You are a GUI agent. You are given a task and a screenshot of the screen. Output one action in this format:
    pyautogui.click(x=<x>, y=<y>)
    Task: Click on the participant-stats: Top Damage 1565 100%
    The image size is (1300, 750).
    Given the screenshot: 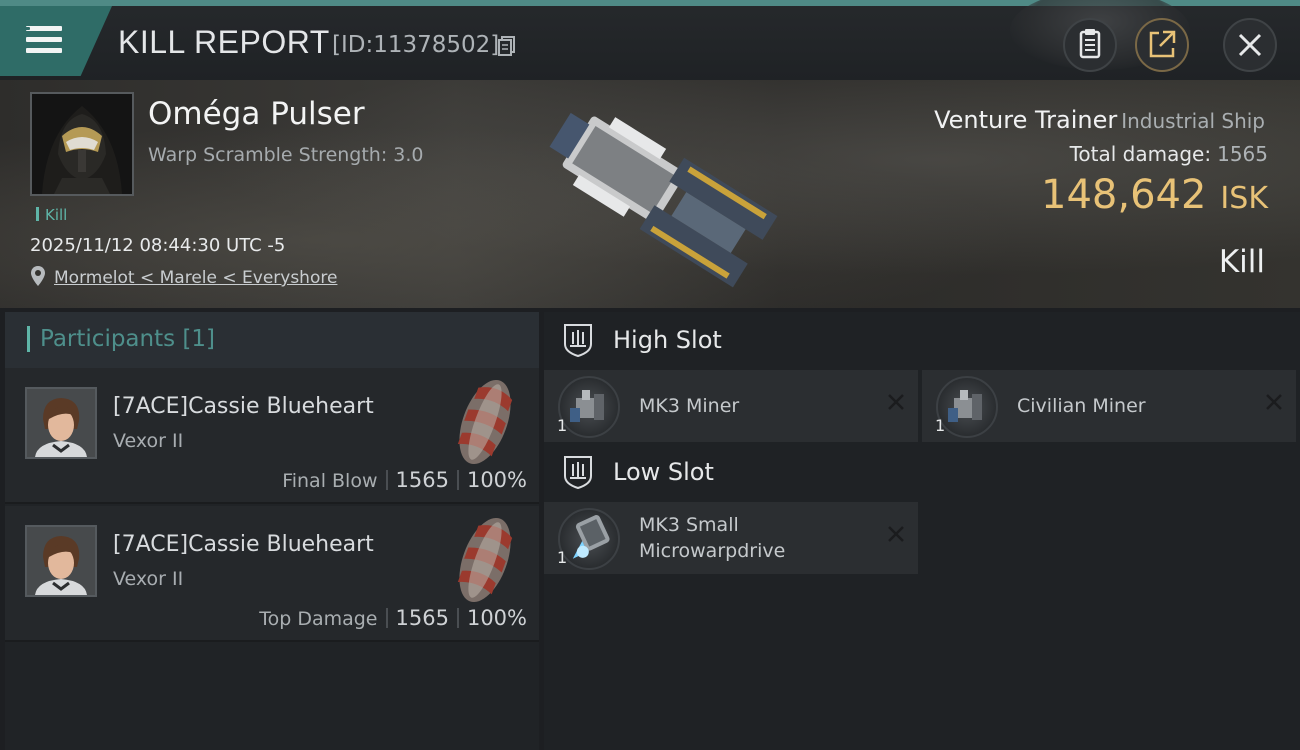 What is the action you would take?
    pyautogui.click(x=393, y=618)
    